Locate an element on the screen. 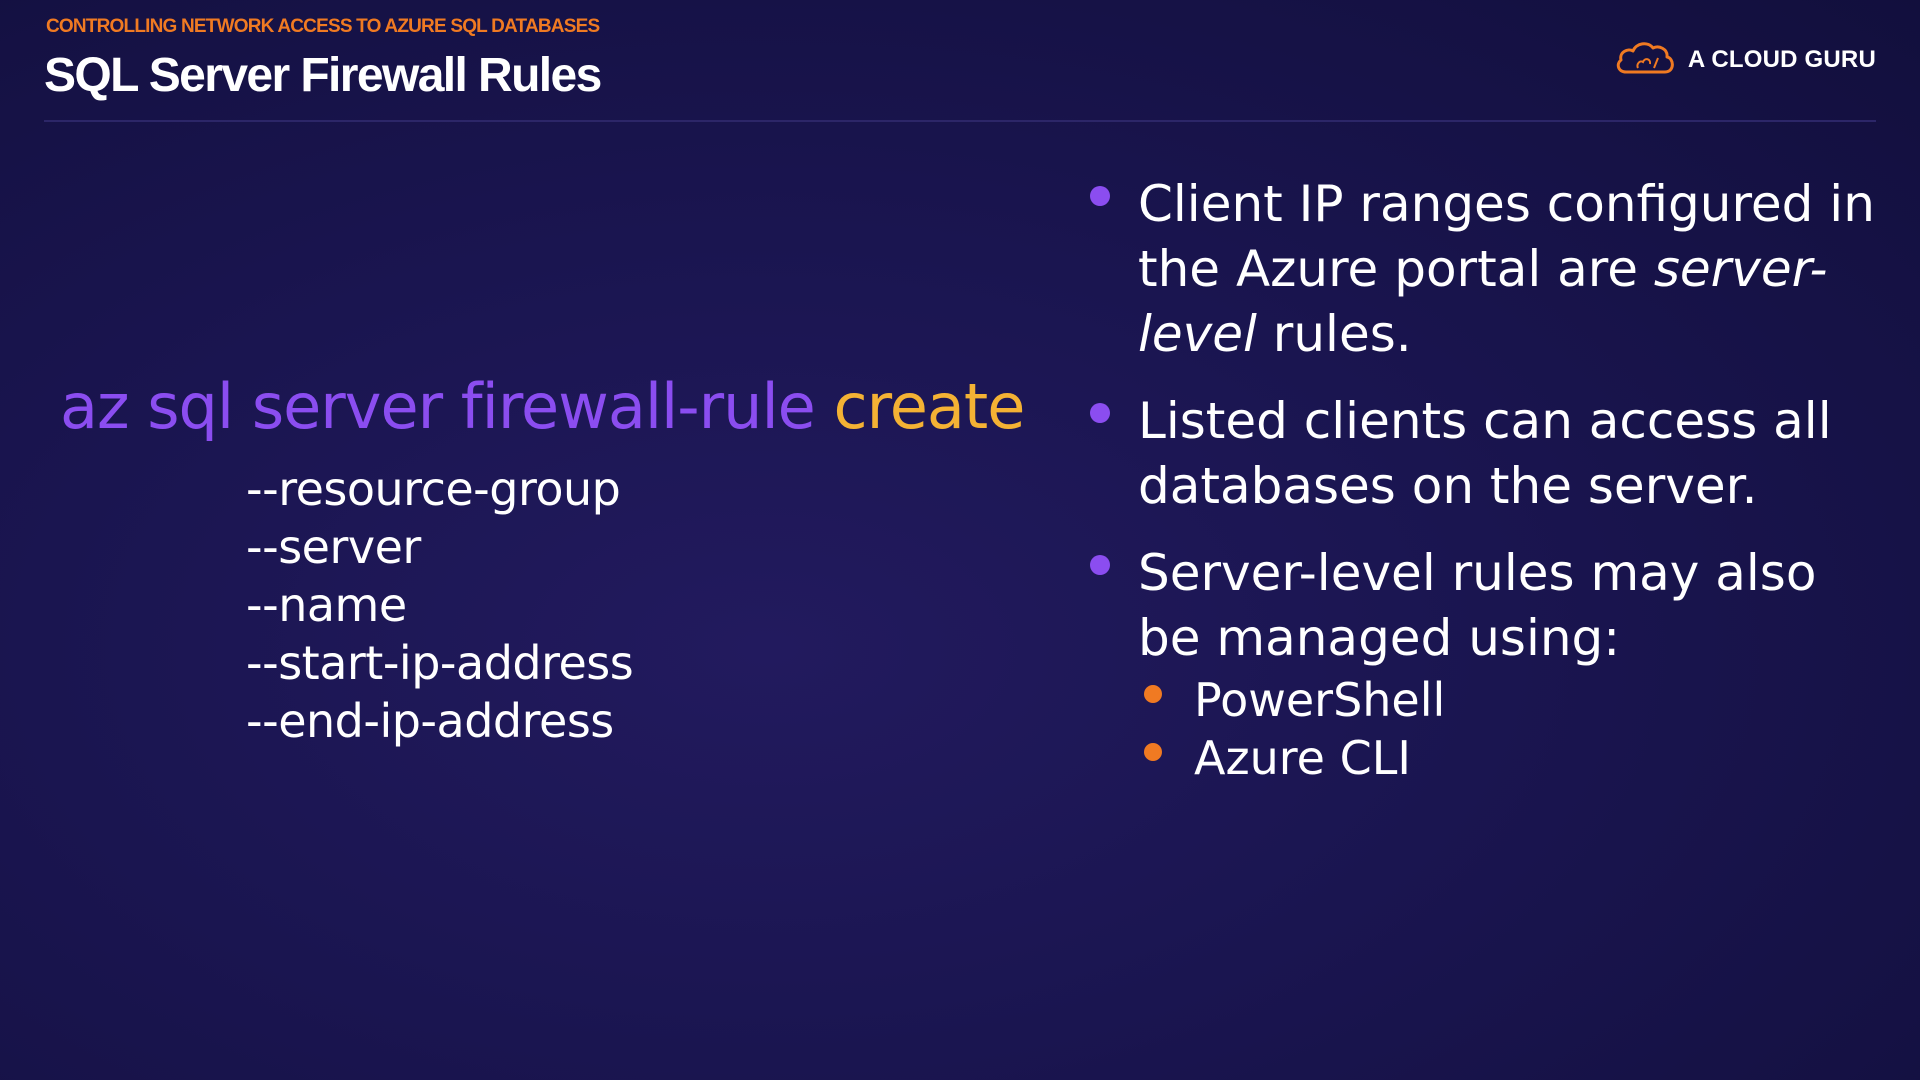  brand-logo: A CLOUD GURU is located at coordinates (1745, 60).